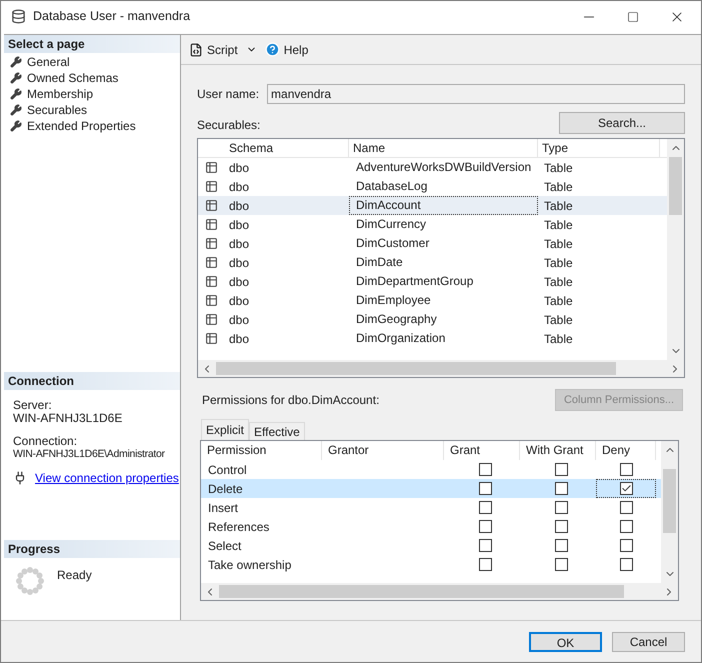 This screenshot has height=663, width=702. I want to click on table-row: Take ownership, so click(431, 564).